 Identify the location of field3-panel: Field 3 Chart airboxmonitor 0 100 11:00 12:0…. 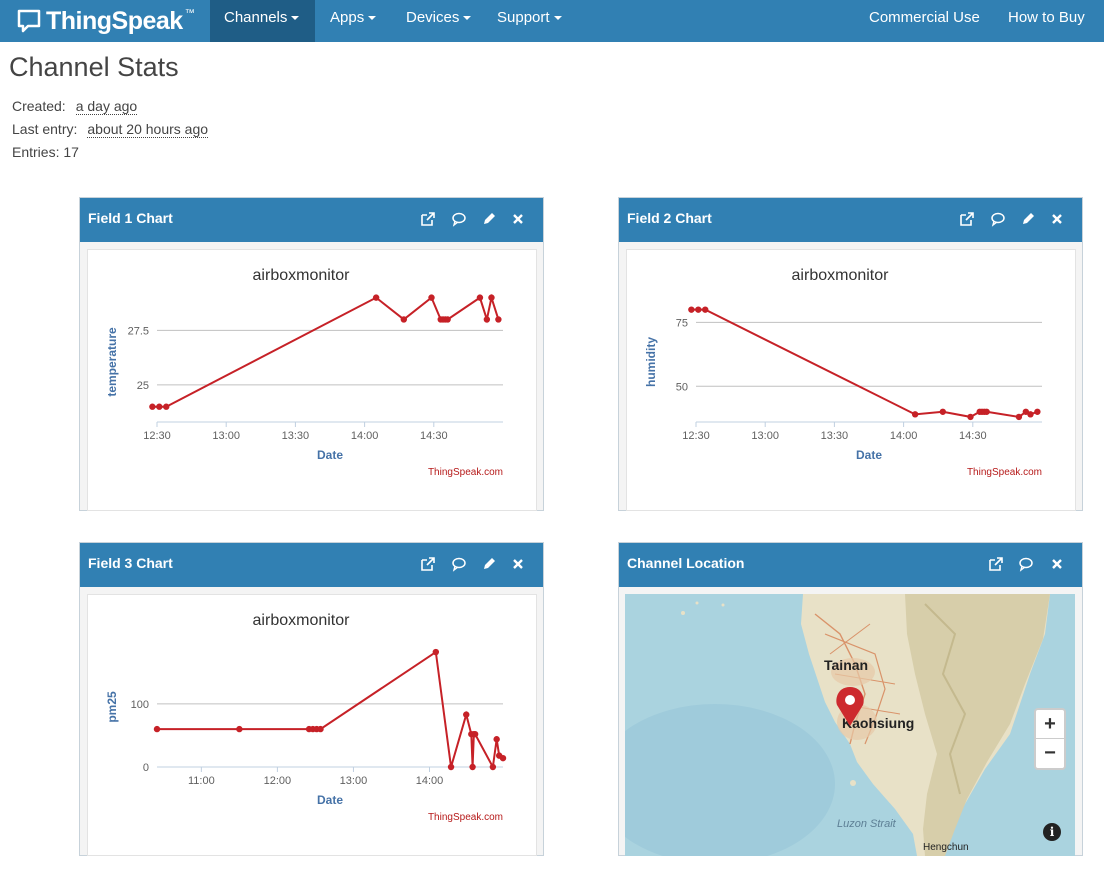
(311, 699).